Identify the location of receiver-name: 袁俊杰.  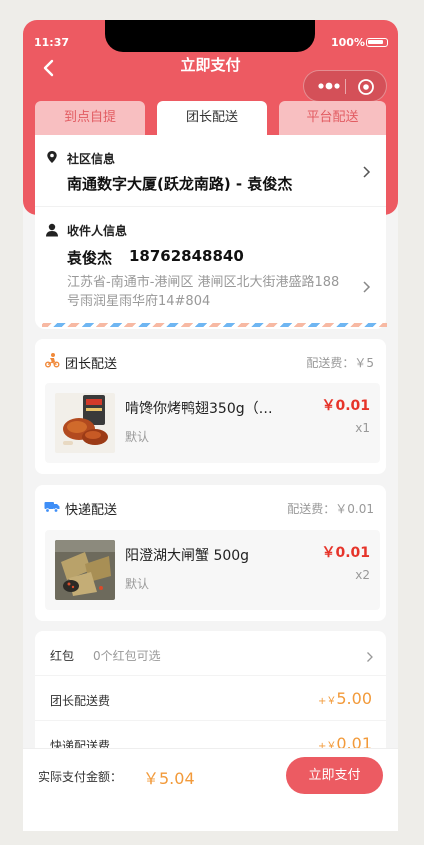
(90, 258).